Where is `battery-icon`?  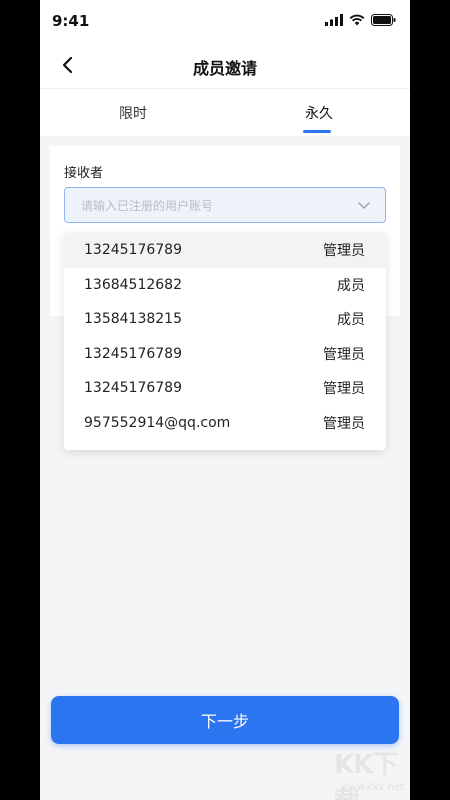
battery-icon is located at coordinates (383, 20).